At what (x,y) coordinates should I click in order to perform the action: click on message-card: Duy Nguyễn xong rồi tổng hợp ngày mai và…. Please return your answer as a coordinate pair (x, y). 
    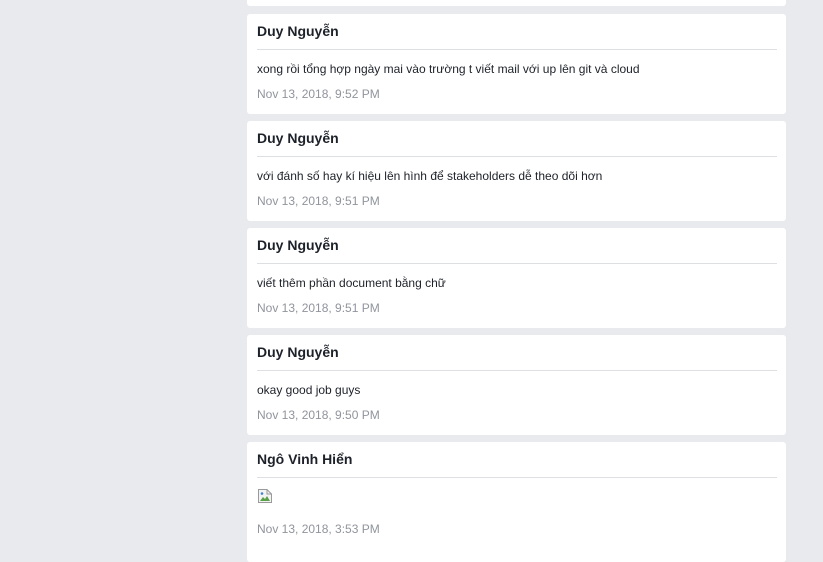
    Looking at the image, I should click on (516, 64).